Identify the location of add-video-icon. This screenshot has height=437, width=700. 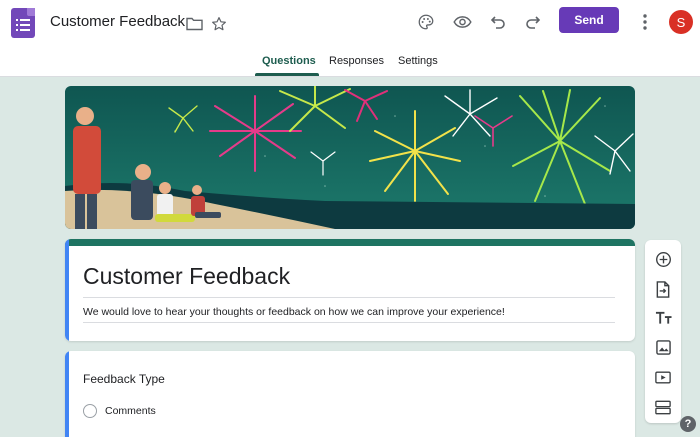
(663, 377).